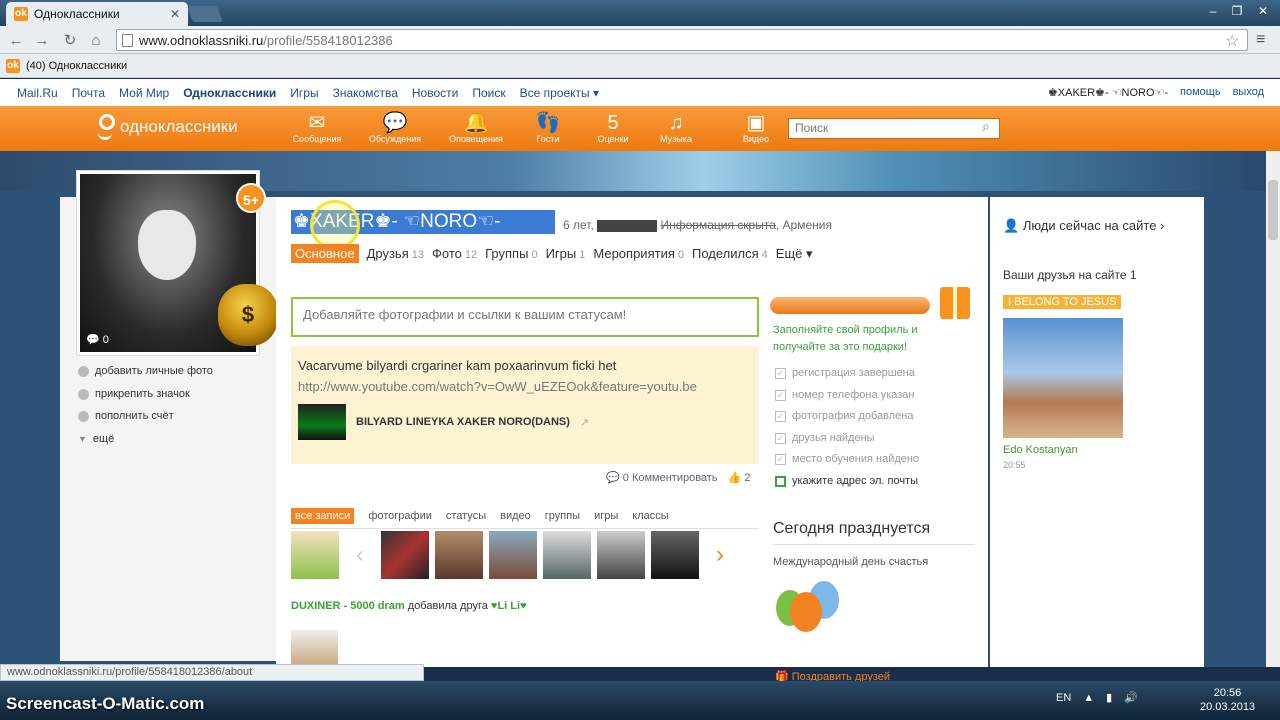 Image resolution: width=1280 pixels, height=720 pixels. I want to click on search-icon: ⌕, so click(986, 126).